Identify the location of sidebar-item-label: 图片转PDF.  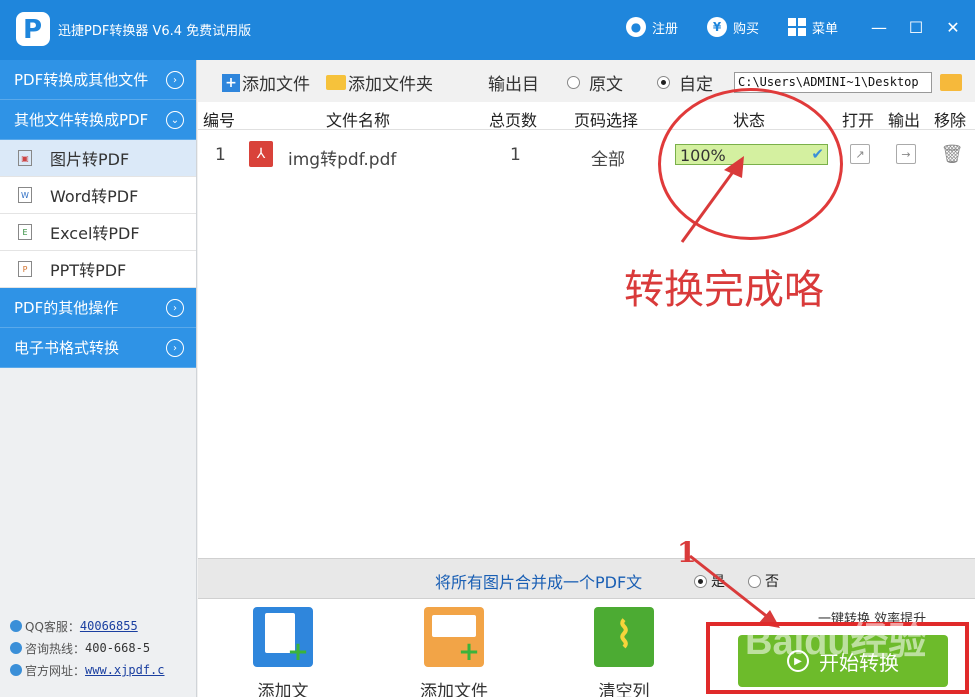
(90, 159).